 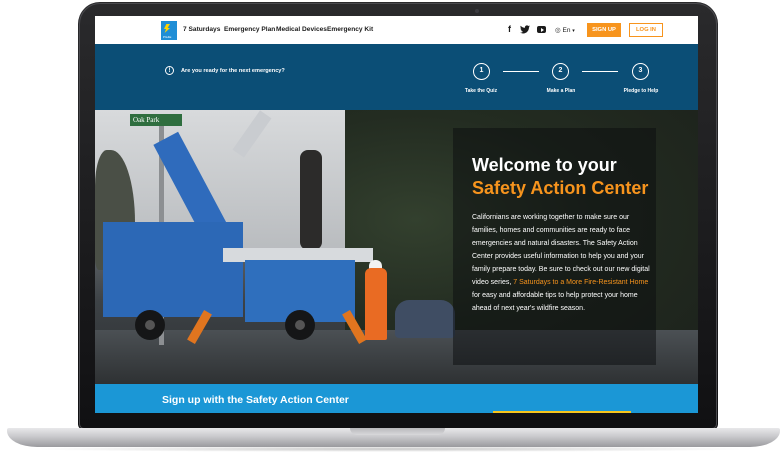 What do you see at coordinates (169, 30) in the screenshot?
I see `pge-logo: PG&E` at bounding box center [169, 30].